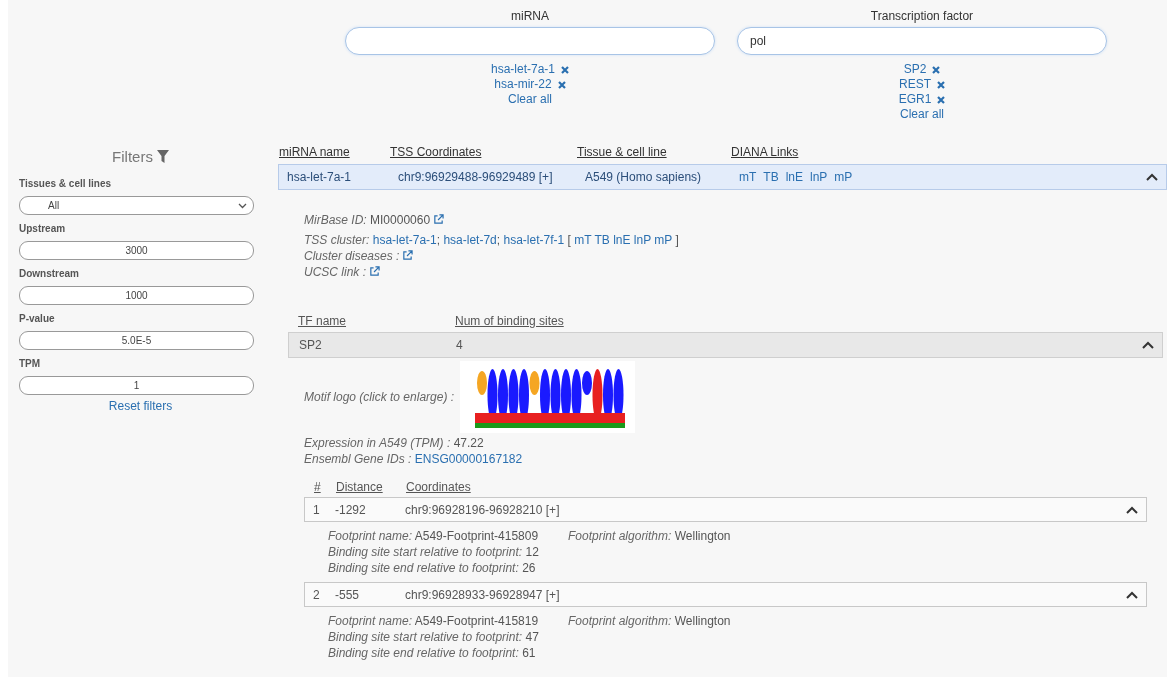 This screenshot has height=677, width=1167. What do you see at coordinates (37, 319) in the screenshot?
I see `filter-label: P-value` at bounding box center [37, 319].